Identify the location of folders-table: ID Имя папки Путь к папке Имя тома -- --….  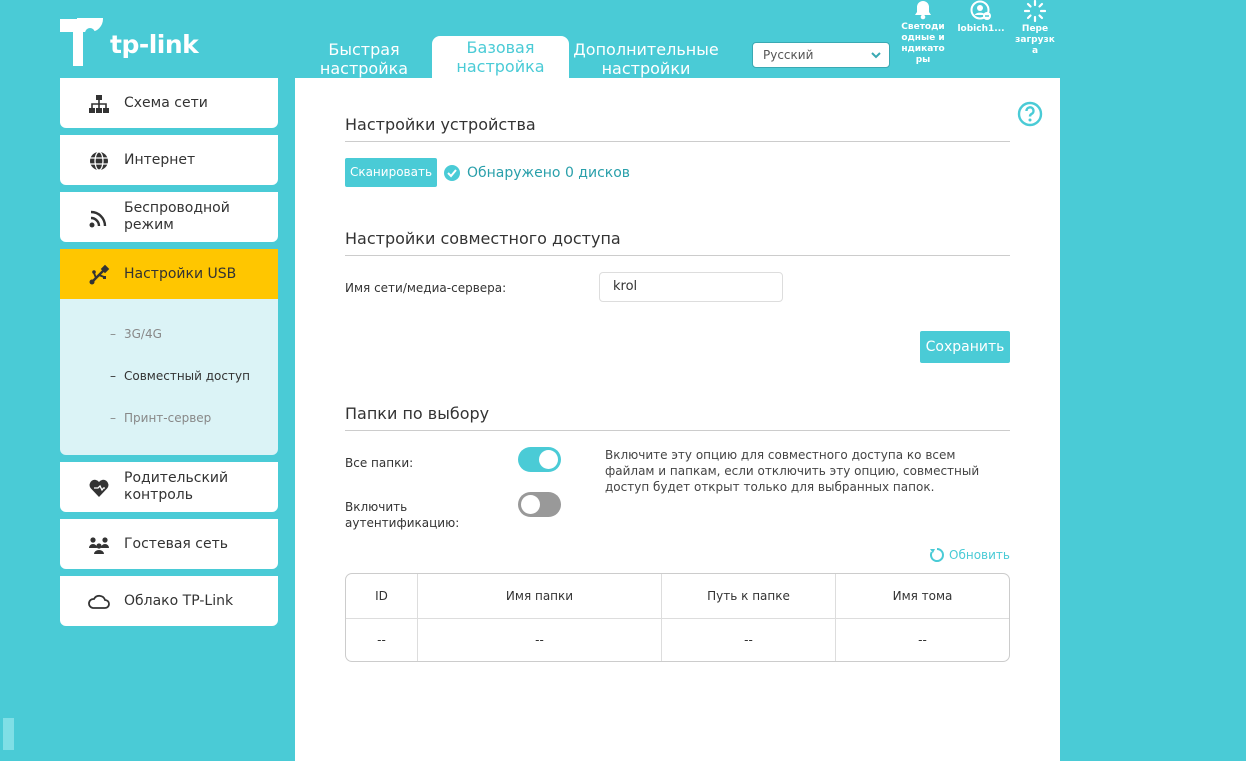
(677, 617).